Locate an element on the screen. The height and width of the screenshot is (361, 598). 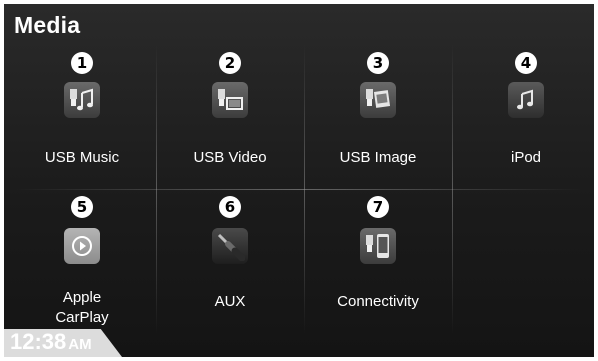
tile-label: USB Music is located at coordinates (82, 157).